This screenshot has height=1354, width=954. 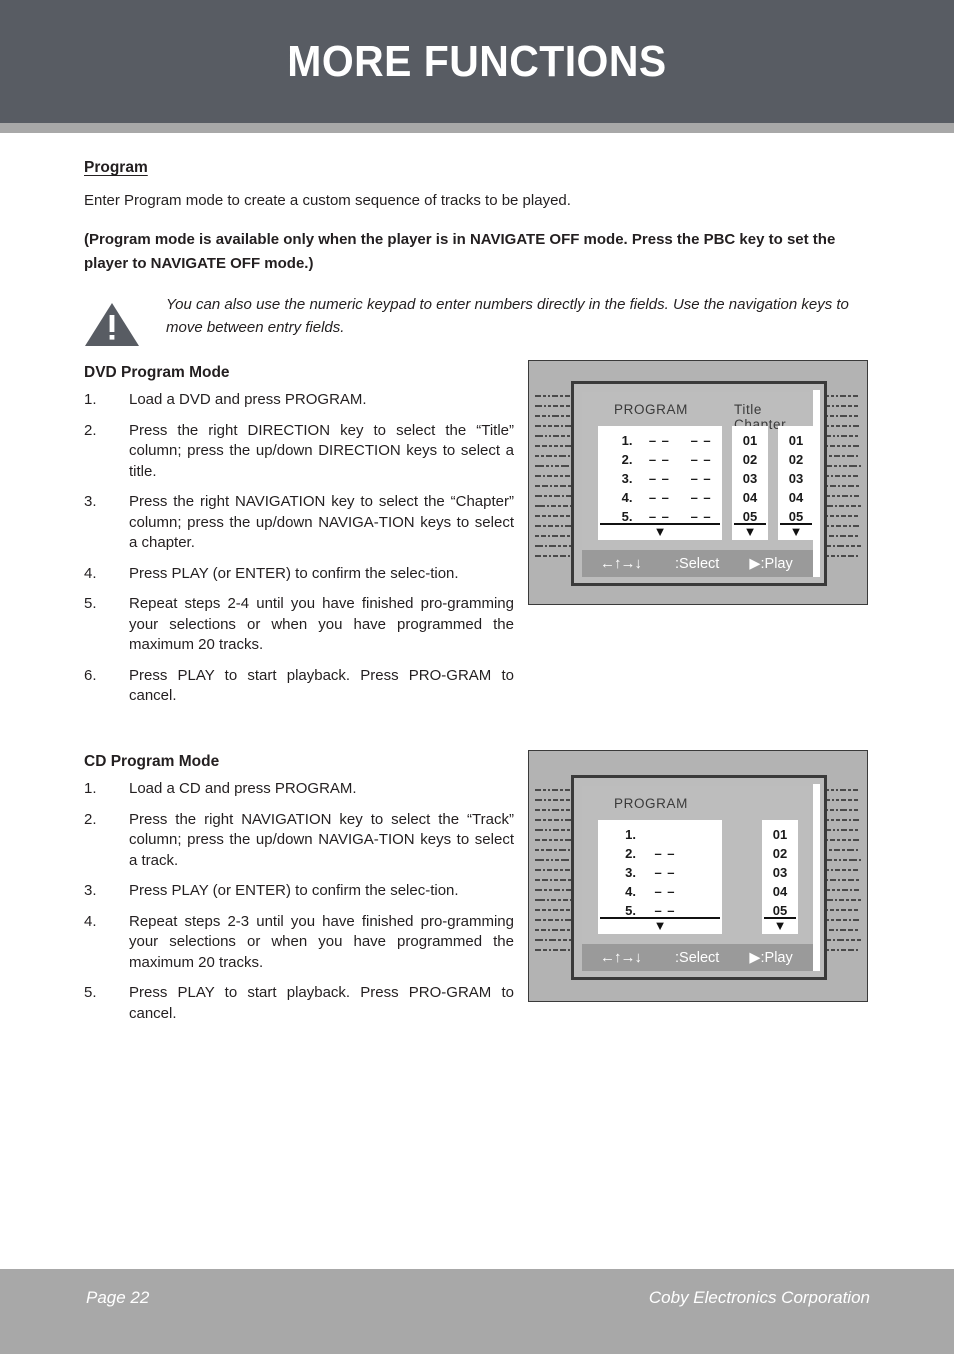 I want to click on program-entry-index: 3., so click(x=630, y=872).